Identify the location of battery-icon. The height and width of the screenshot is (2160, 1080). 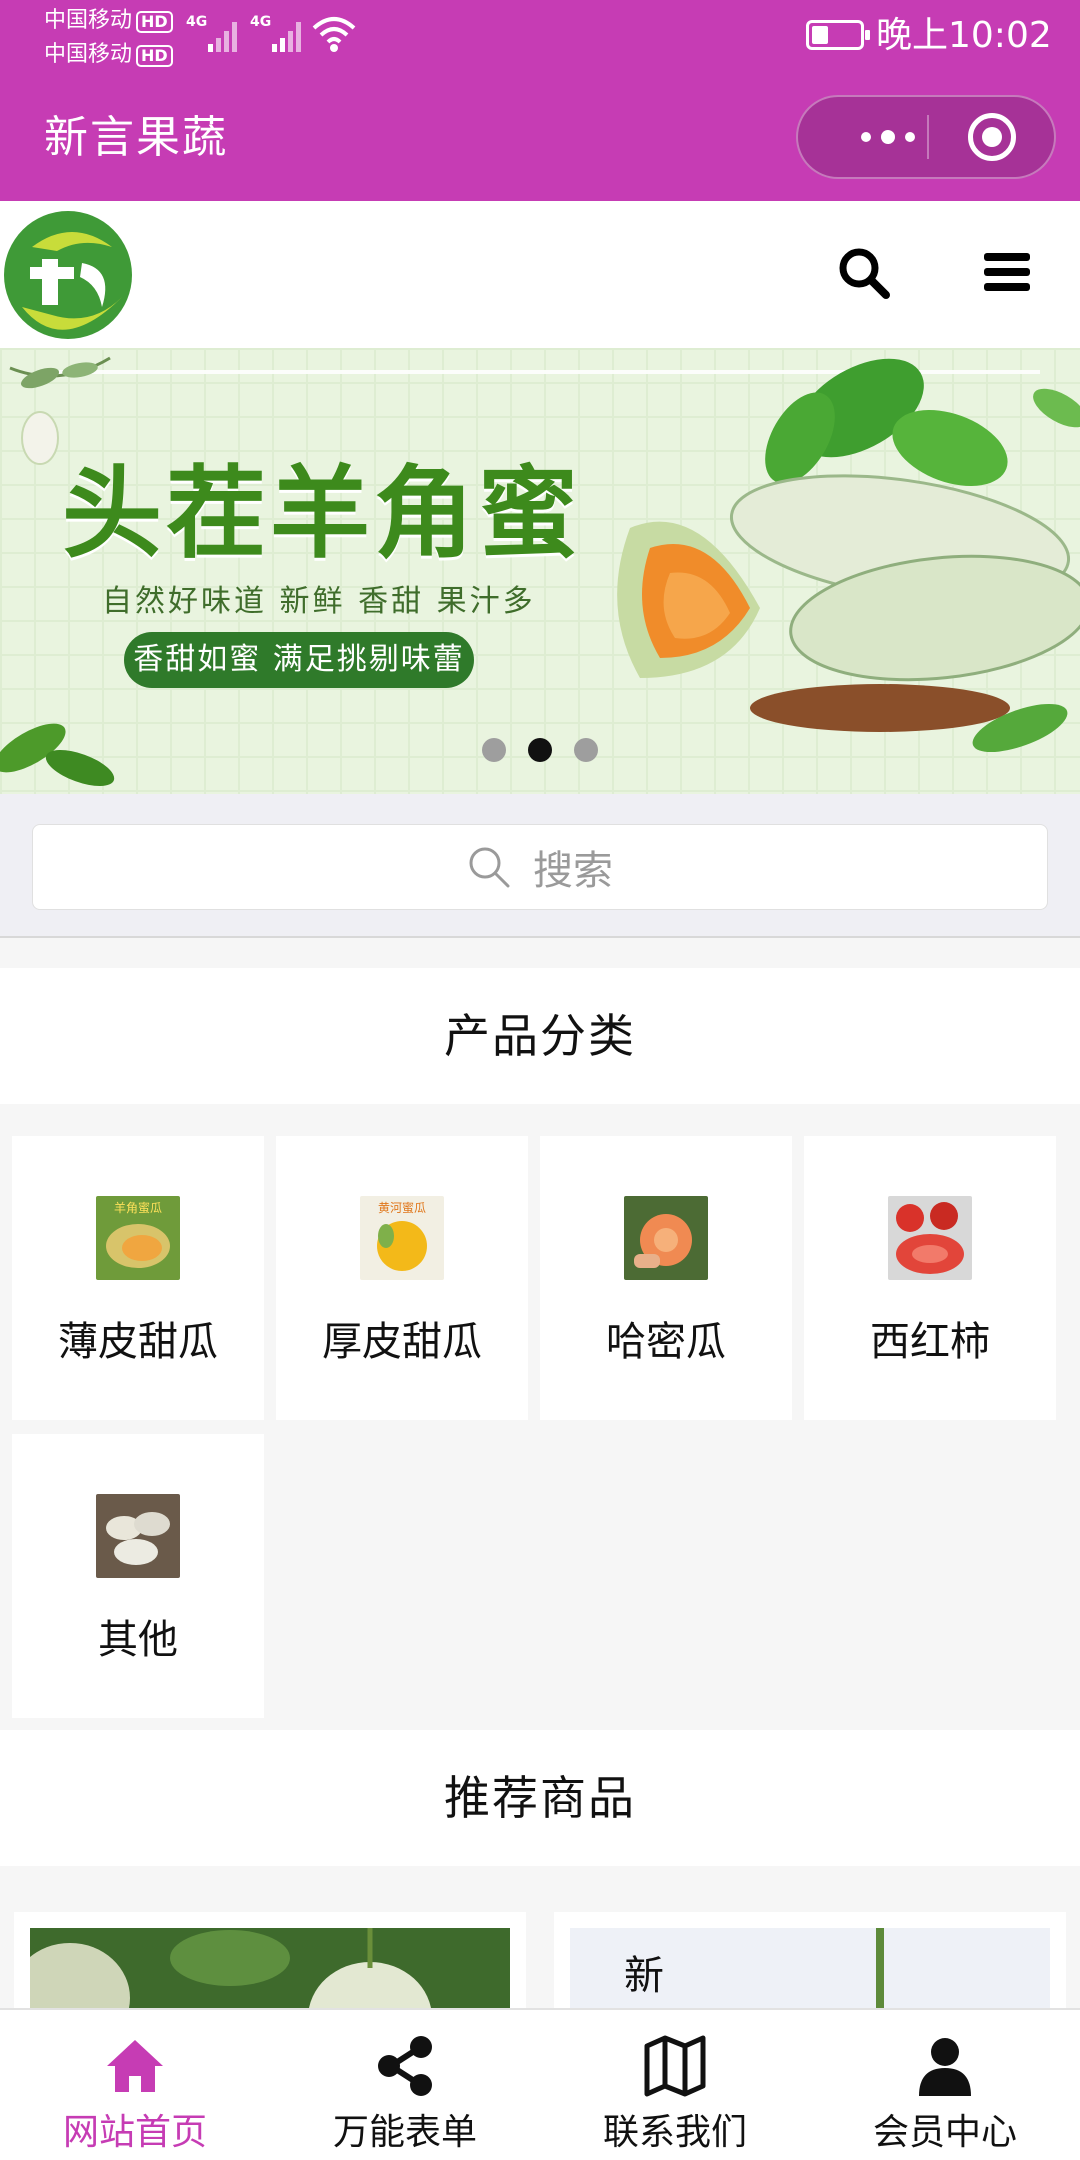
(838, 35).